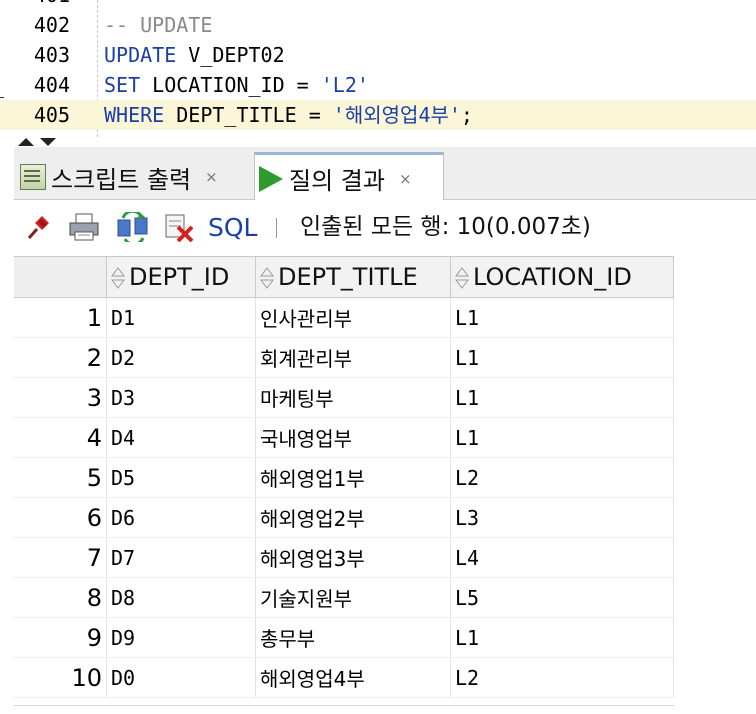  What do you see at coordinates (60, 517) in the screenshot?
I see `row-number: 6` at bounding box center [60, 517].